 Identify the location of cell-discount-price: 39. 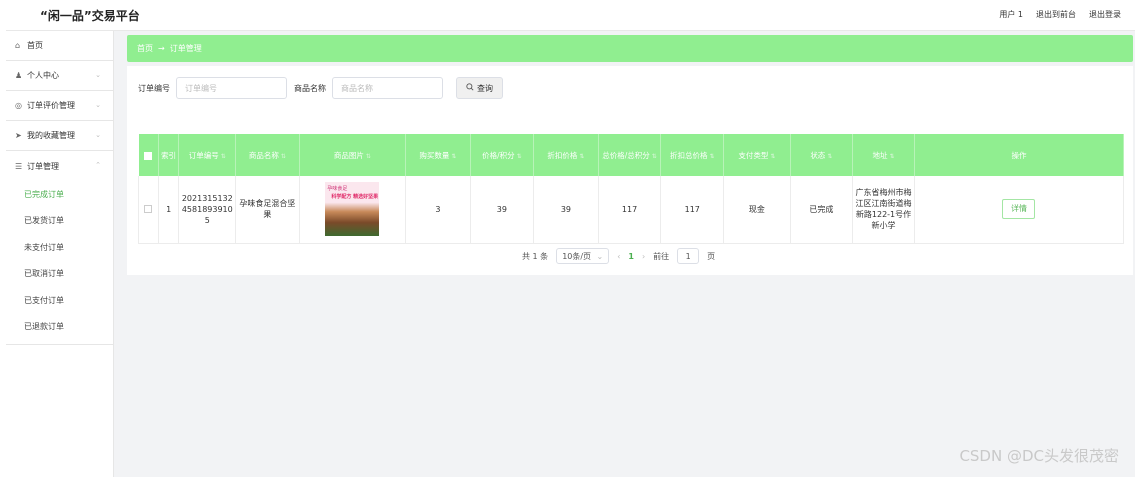
(566, 210).